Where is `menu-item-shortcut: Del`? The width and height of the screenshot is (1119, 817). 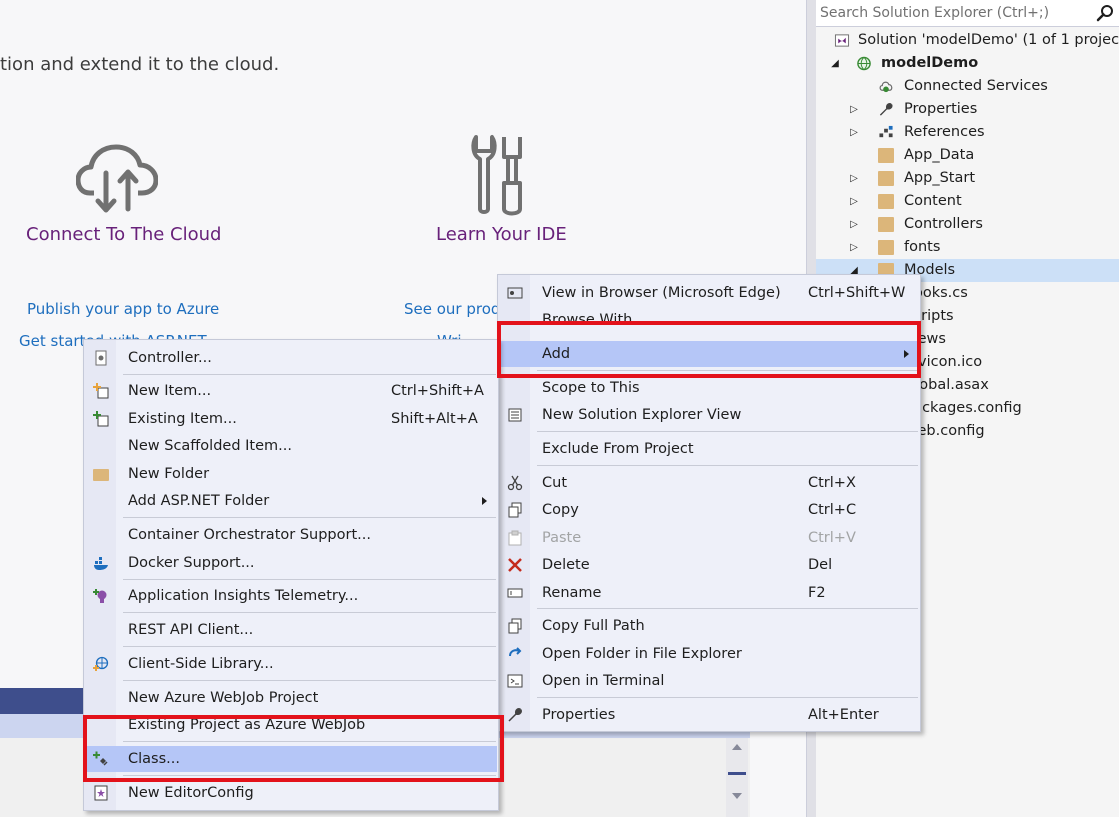 menu-item-shortcut: Del is located at coordinates (820, 565).